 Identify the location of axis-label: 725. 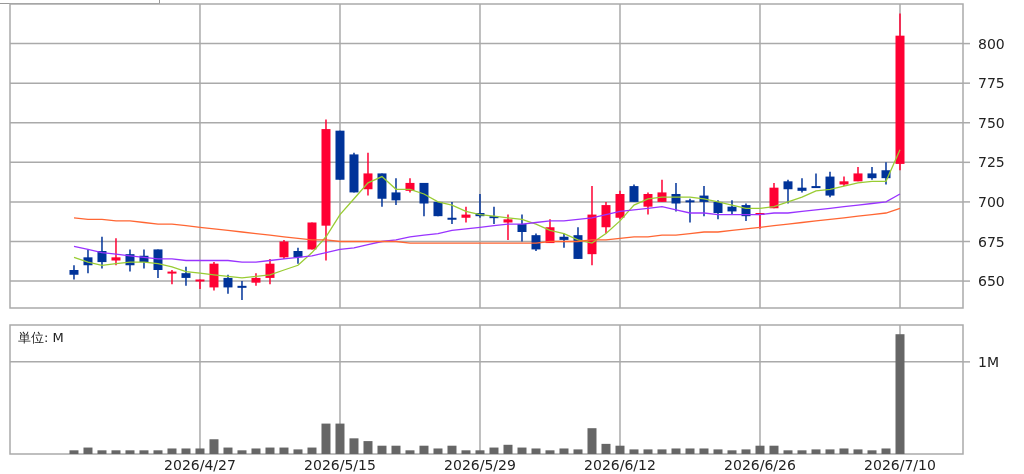
(991, 162).